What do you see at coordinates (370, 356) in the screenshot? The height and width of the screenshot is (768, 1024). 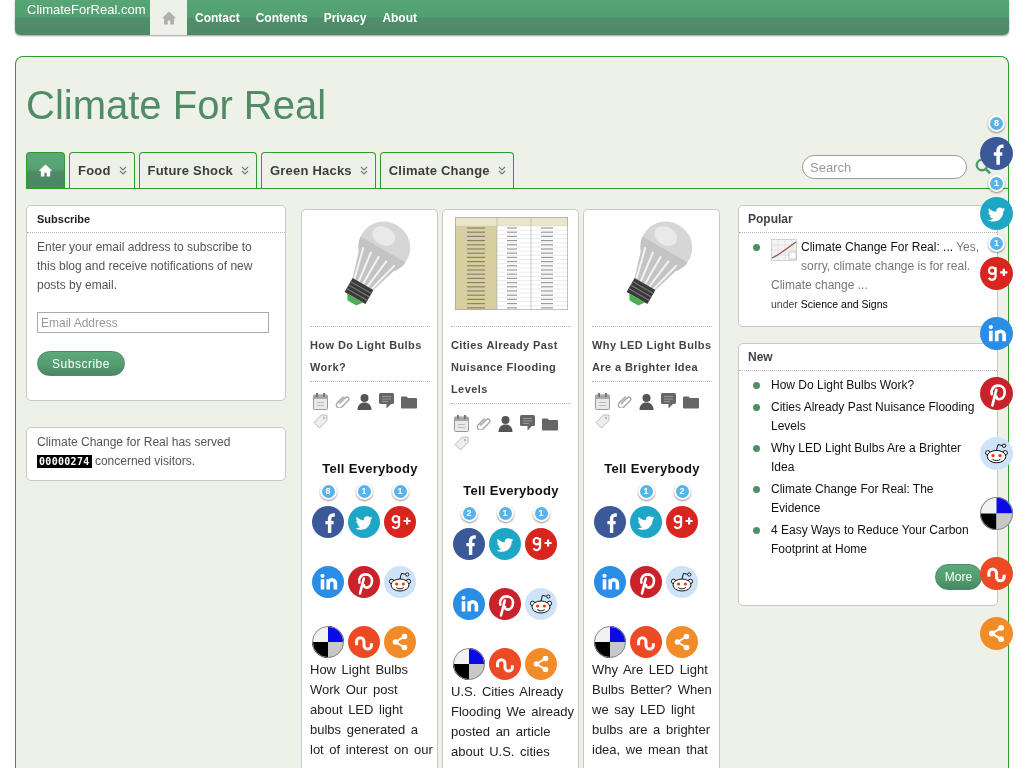 I see `post-title: How Do Light Bulbs Work?` at bounding box center [370, 356].